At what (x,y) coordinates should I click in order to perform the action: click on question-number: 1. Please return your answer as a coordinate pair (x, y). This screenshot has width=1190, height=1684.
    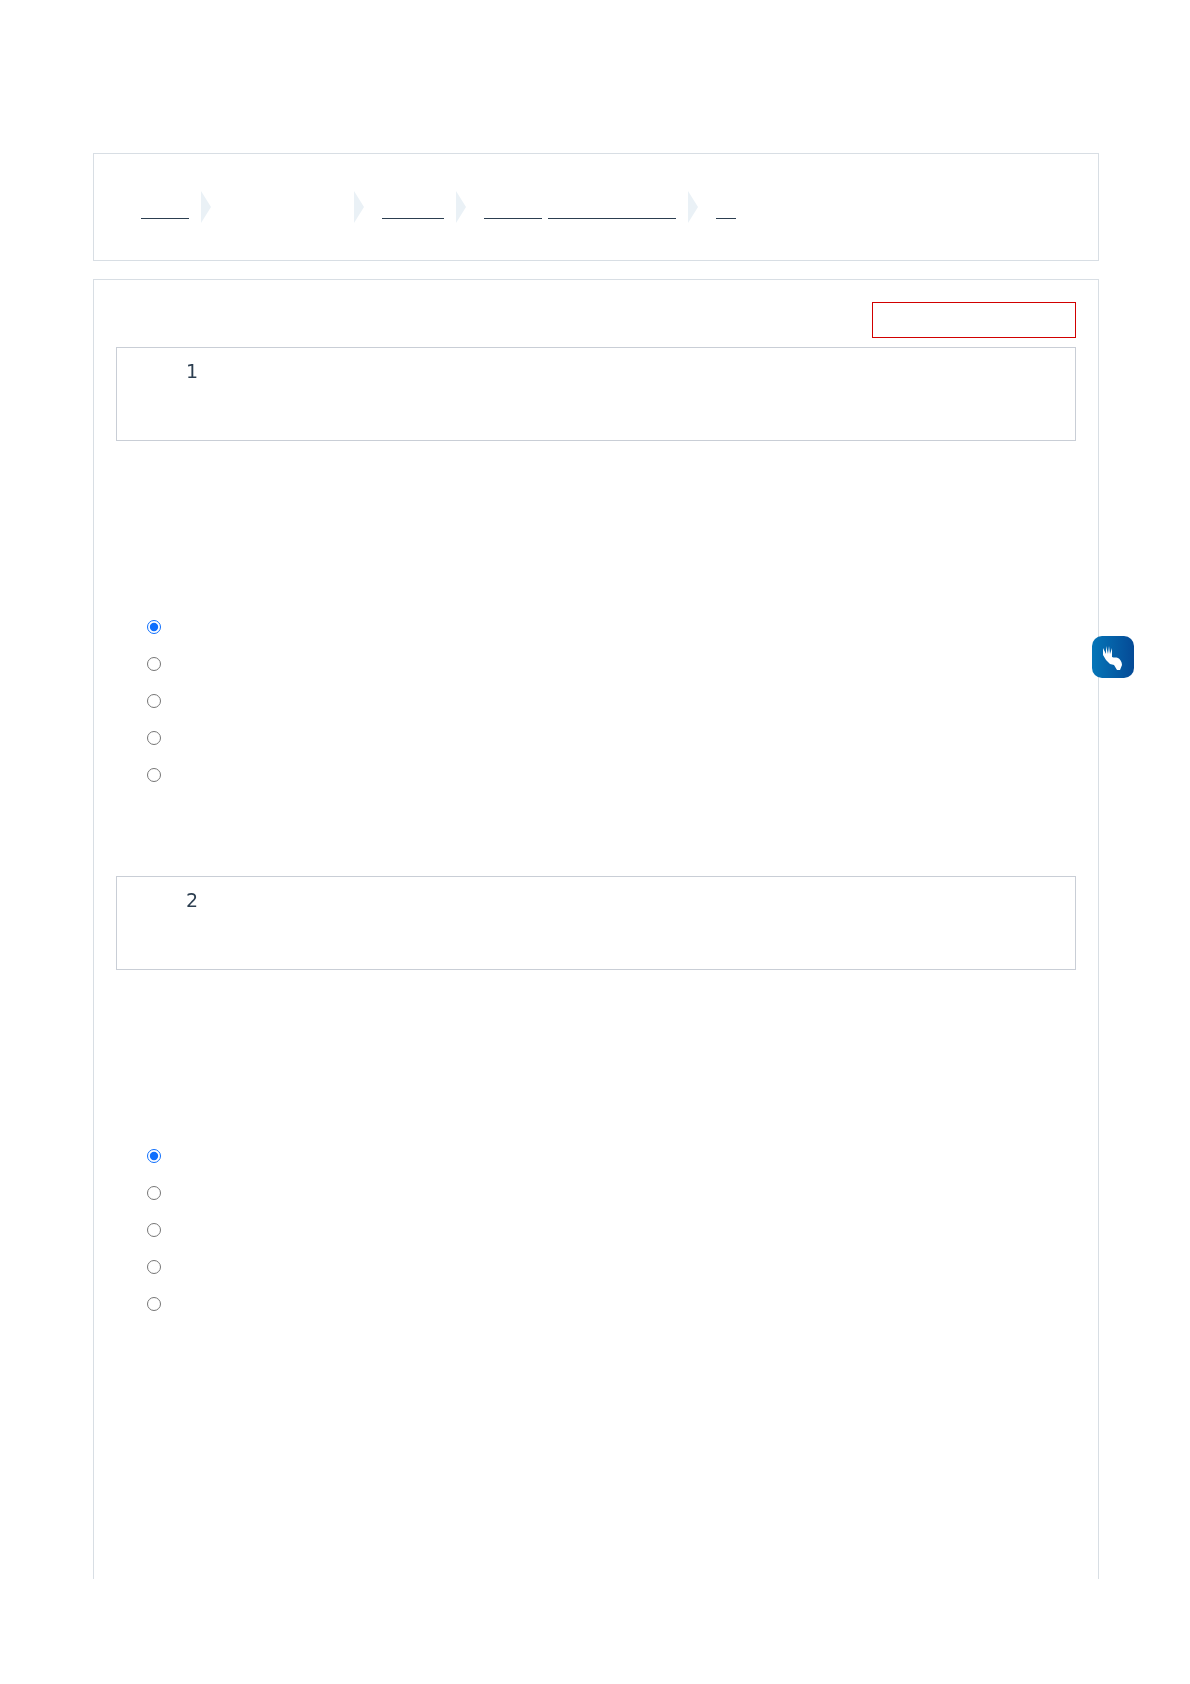
    Looking at the image, I should click on (192, 371).